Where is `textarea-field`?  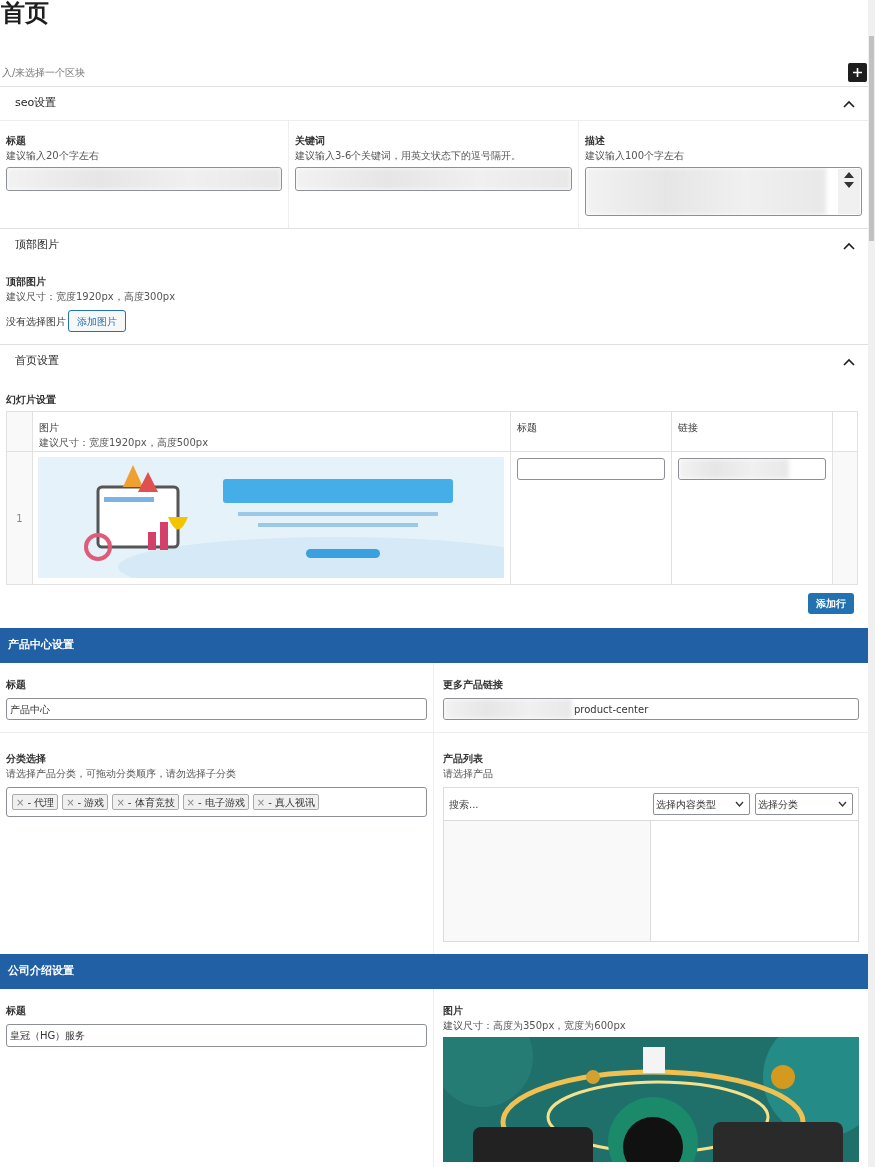
textarea-field is located at coordinates (723, 191).